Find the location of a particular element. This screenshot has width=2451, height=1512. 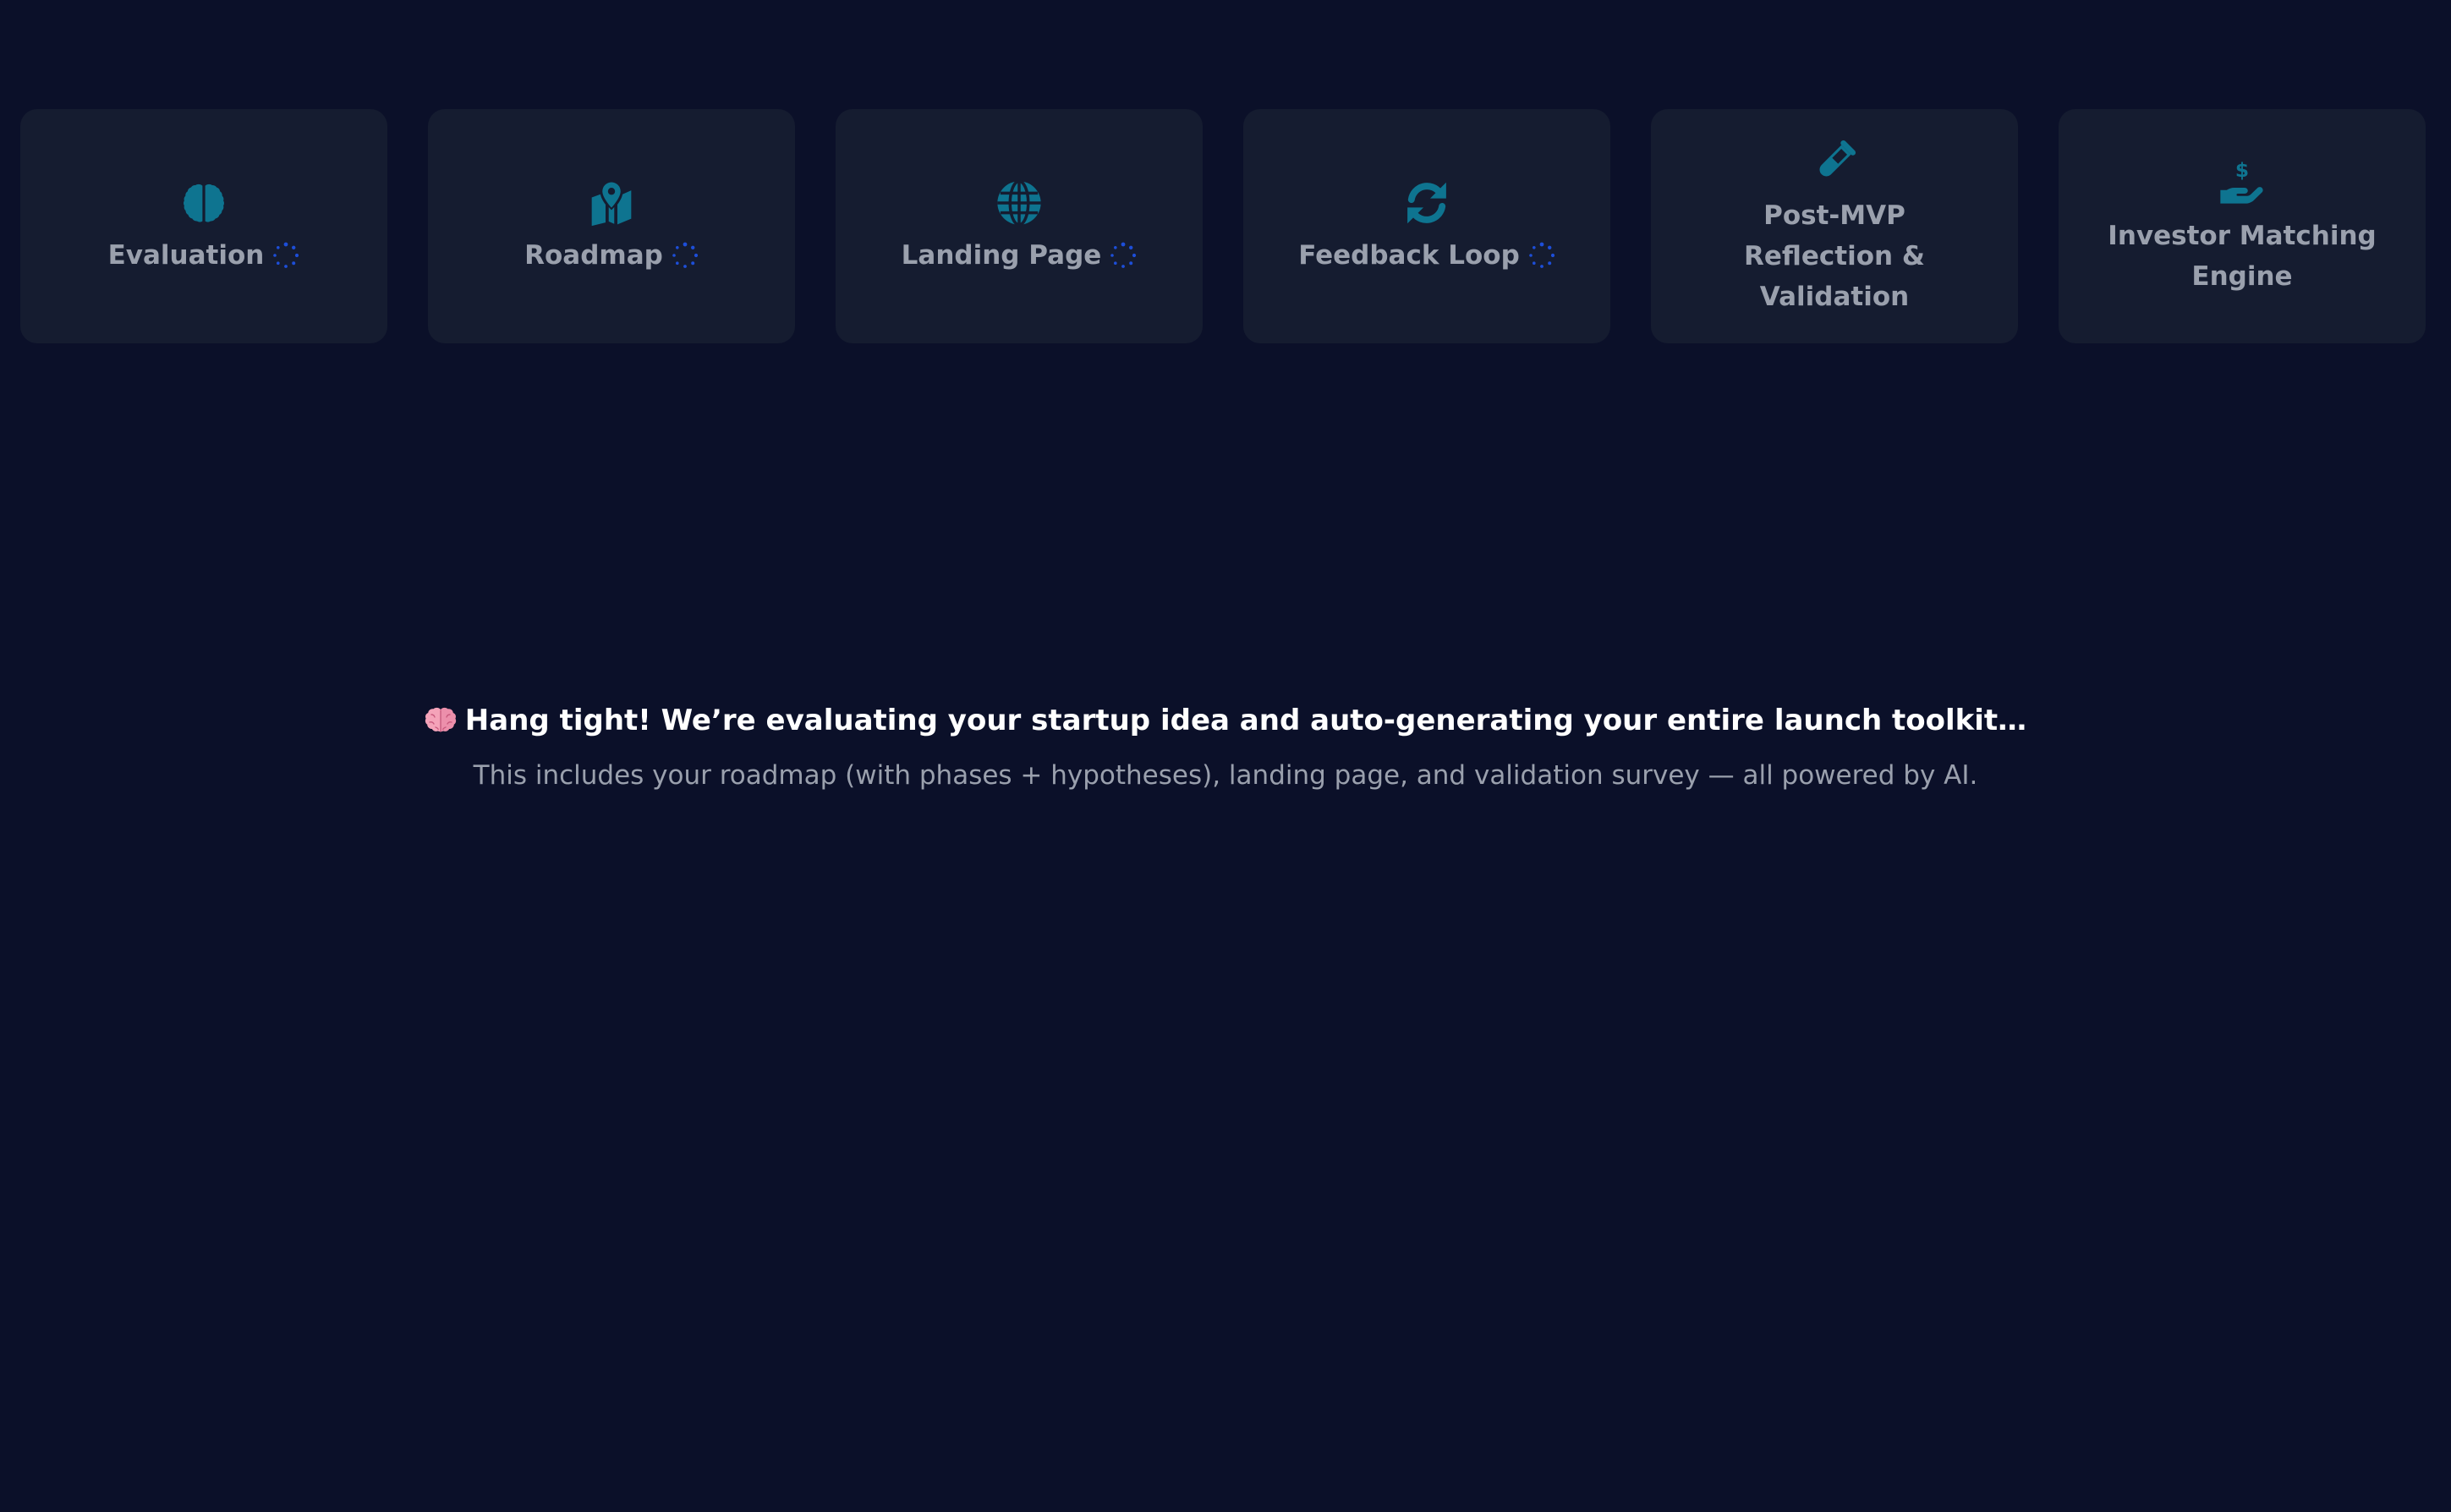

step-card-roadmap: Roadmap is located at coordinates (611, 226).